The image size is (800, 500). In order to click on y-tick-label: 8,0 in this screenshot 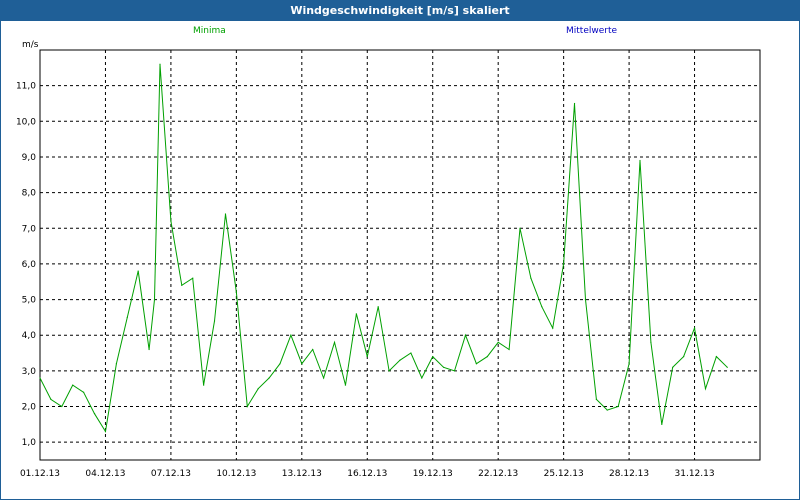, I will do `click(29, 194)`.